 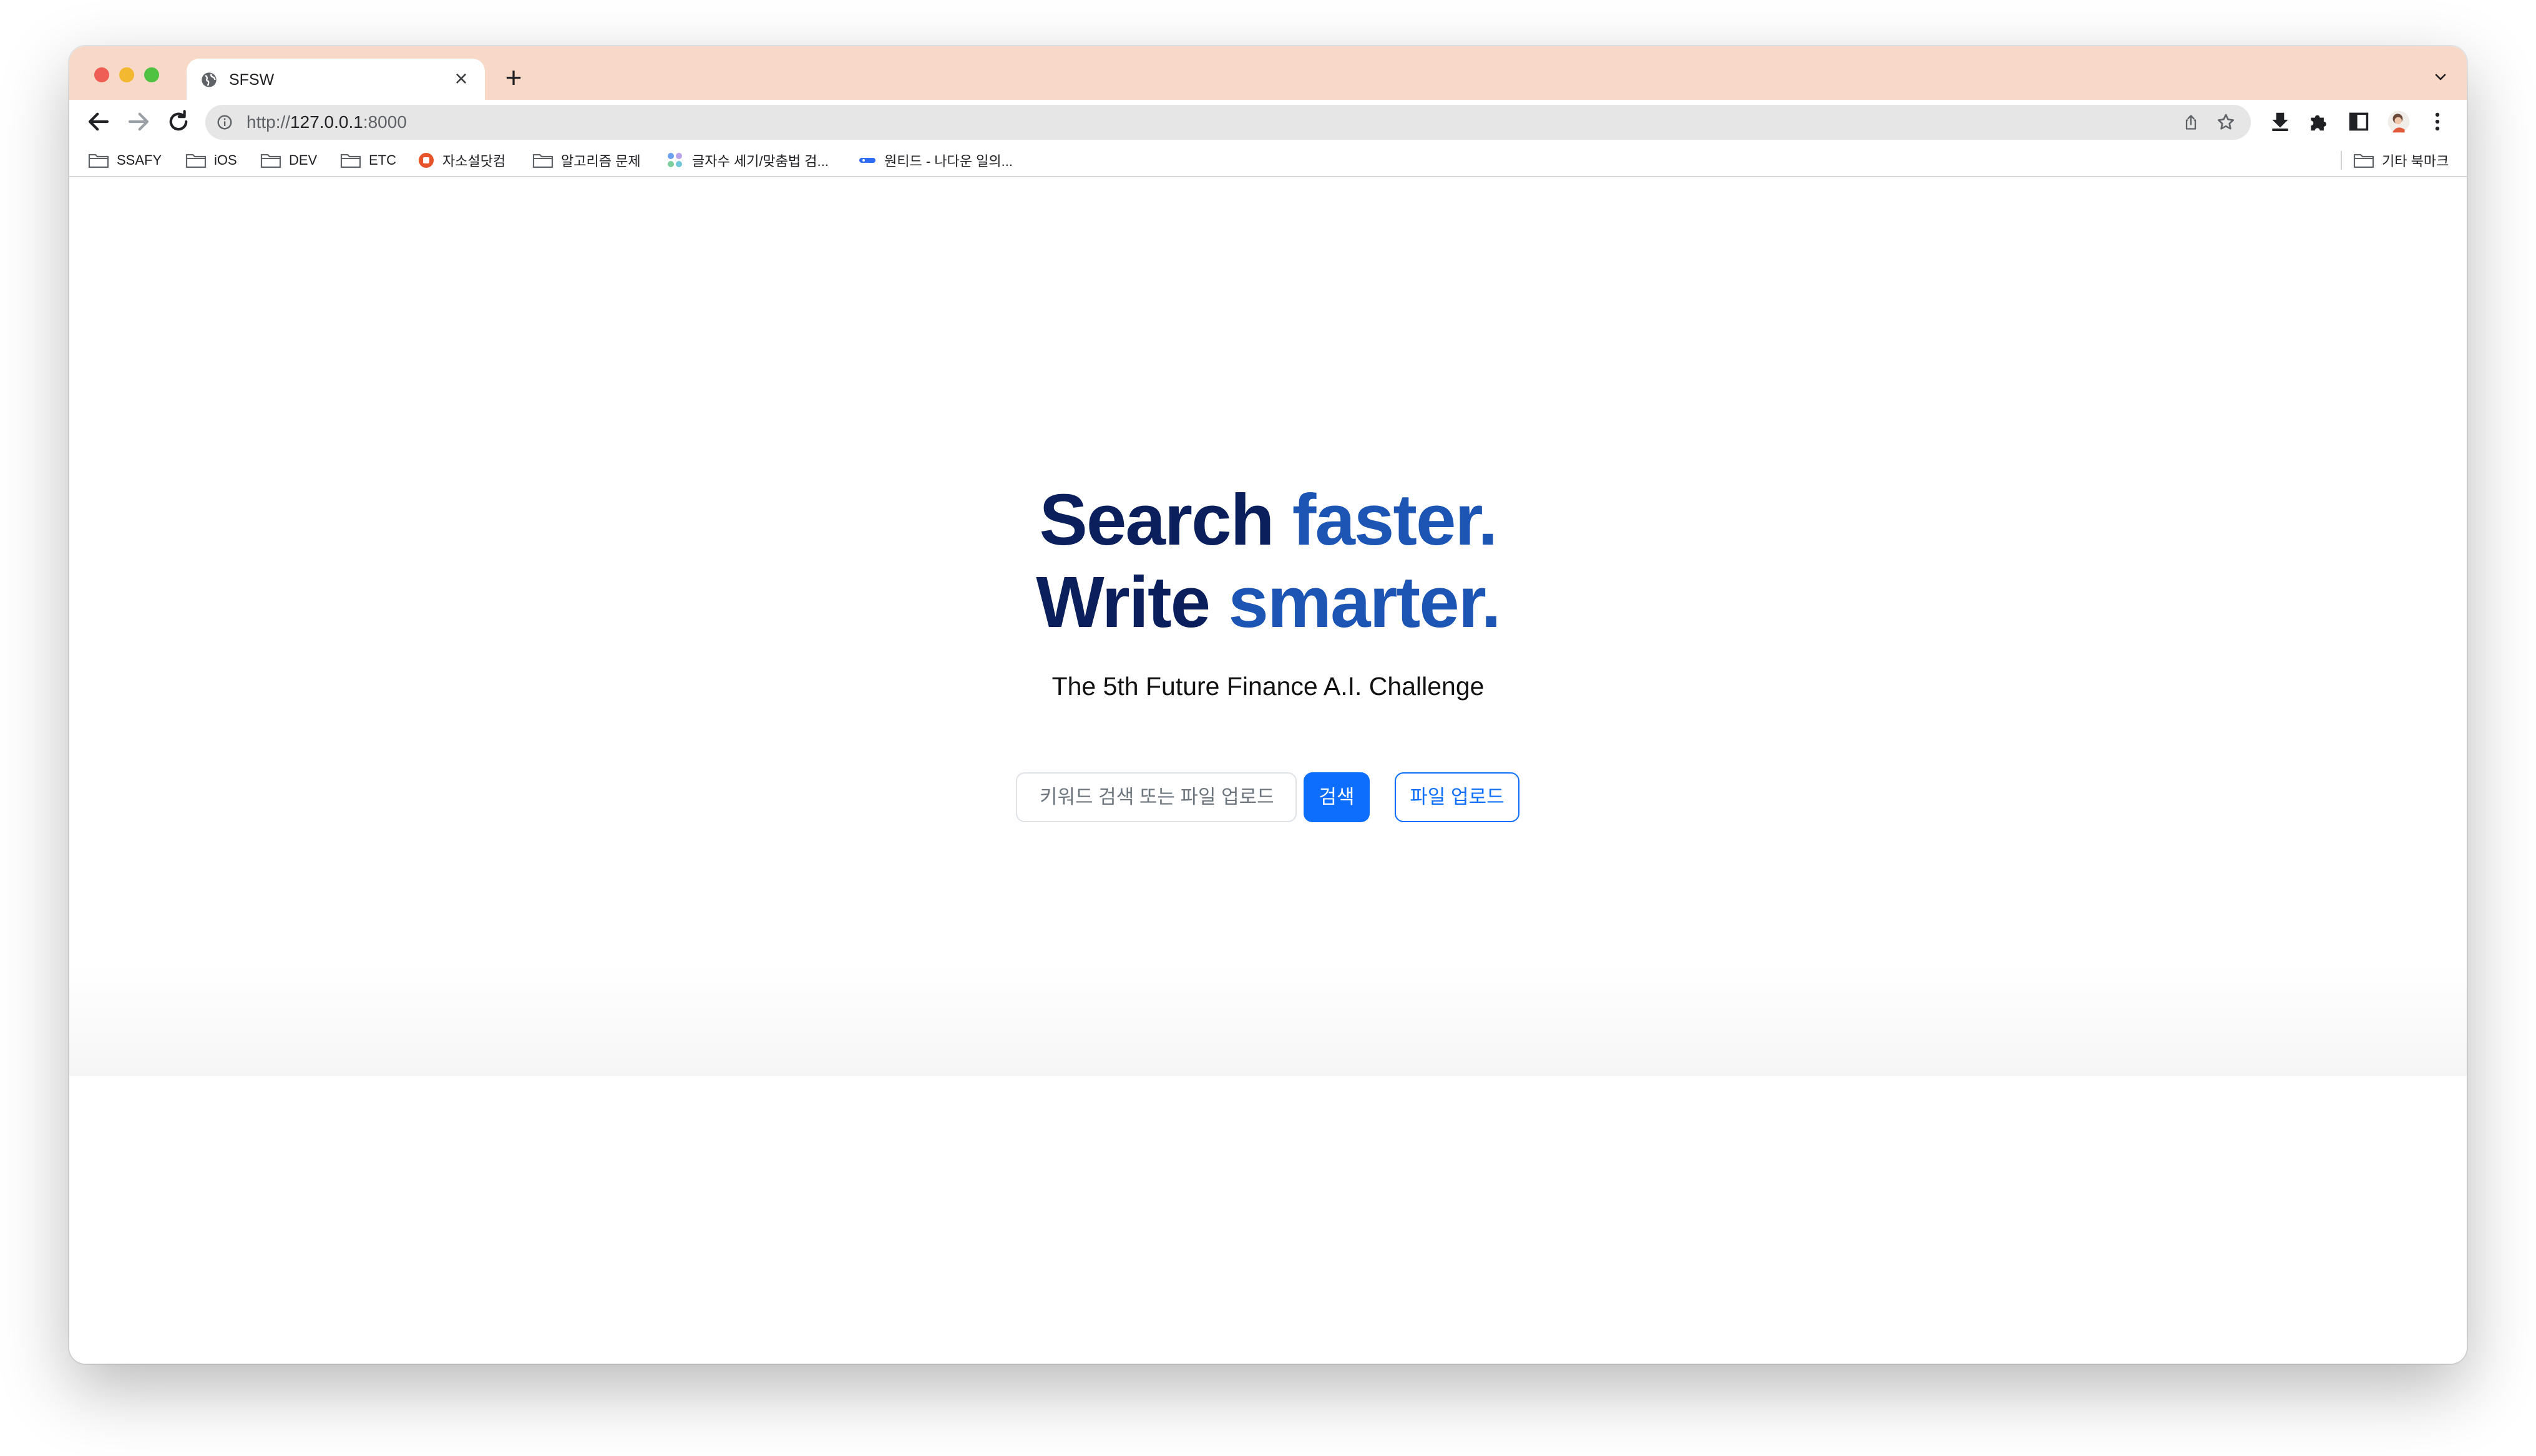 What do you see at coordinates (1157, 519) in the screenshot?
I see `headline-search-word: Search` at bounding box center [1157, 519].